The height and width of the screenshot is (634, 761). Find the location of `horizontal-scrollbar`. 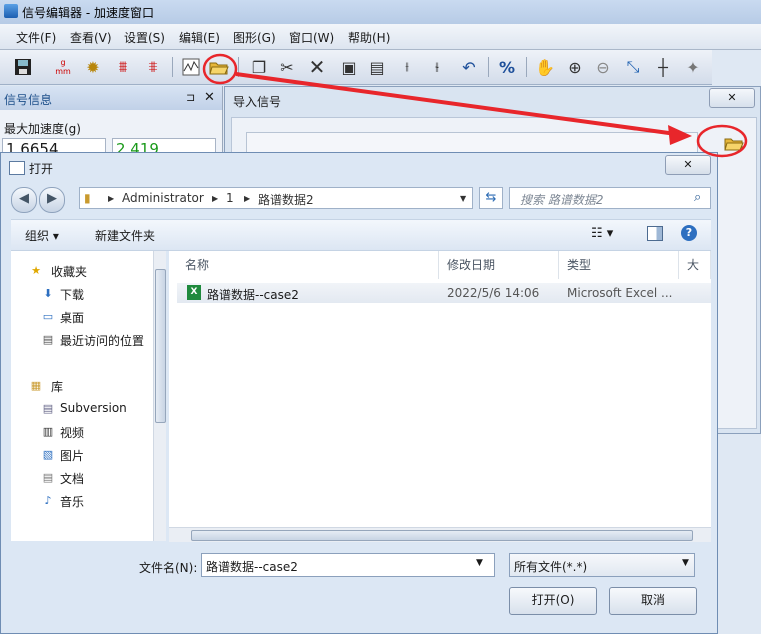

horizontal-scrollbar is located at coordinates (440, 534).